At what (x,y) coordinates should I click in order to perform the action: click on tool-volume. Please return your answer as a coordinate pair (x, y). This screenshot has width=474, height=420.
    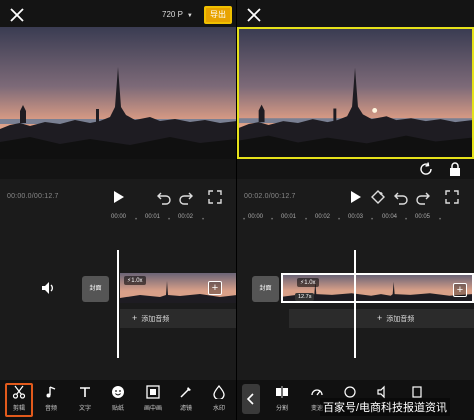
    Looking at the image, I should click on (350, 392).